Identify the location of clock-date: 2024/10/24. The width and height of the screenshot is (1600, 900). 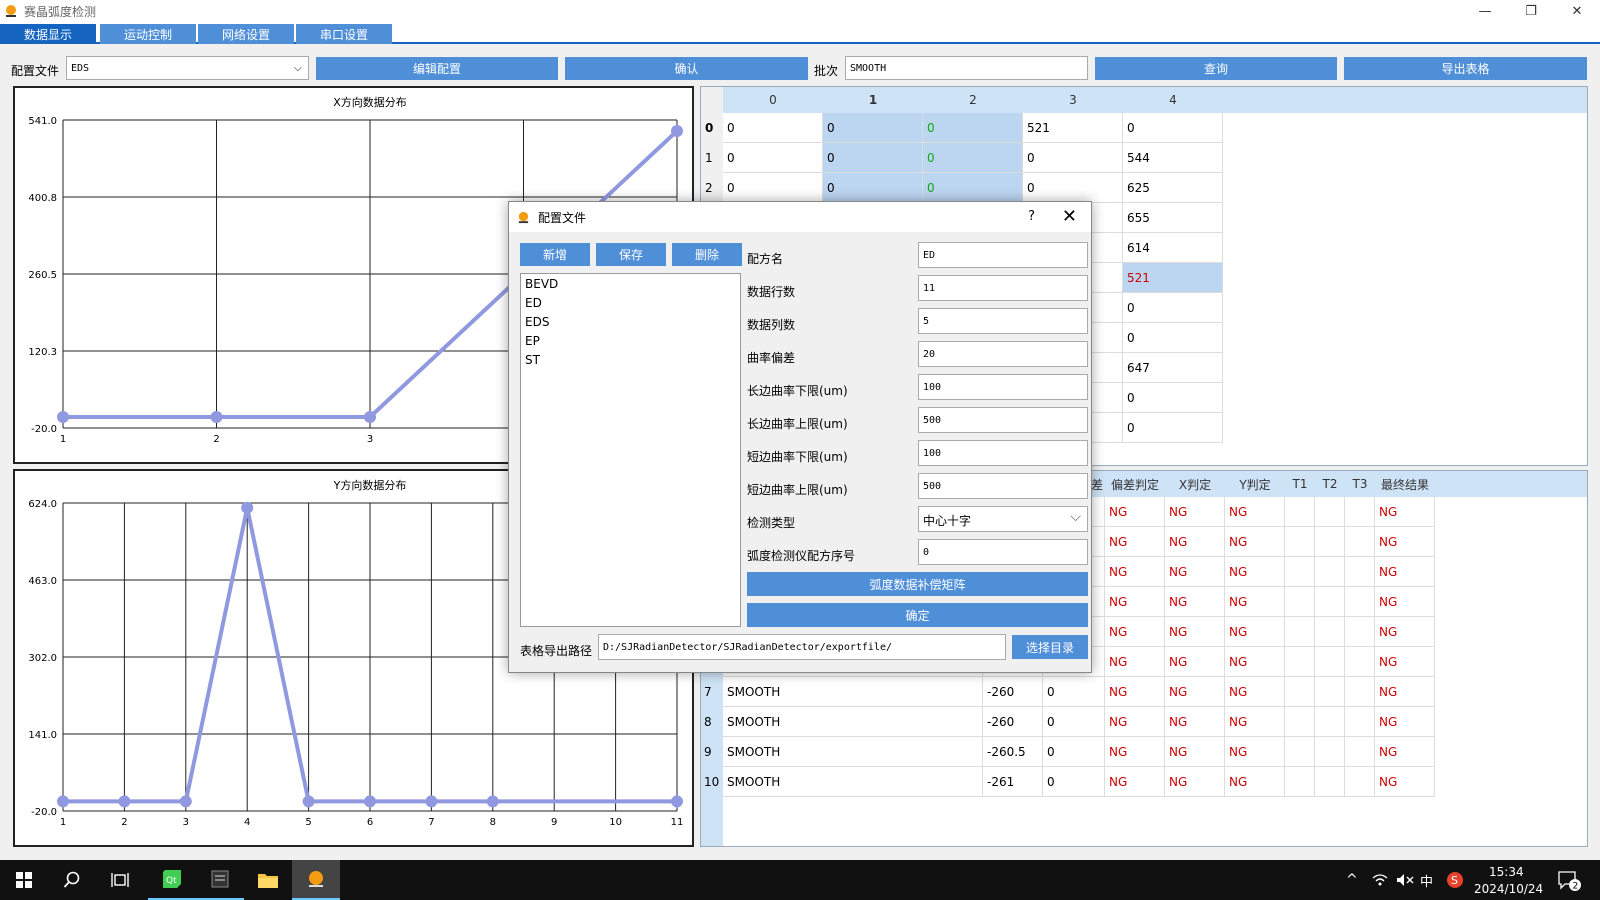
(1508, 889).